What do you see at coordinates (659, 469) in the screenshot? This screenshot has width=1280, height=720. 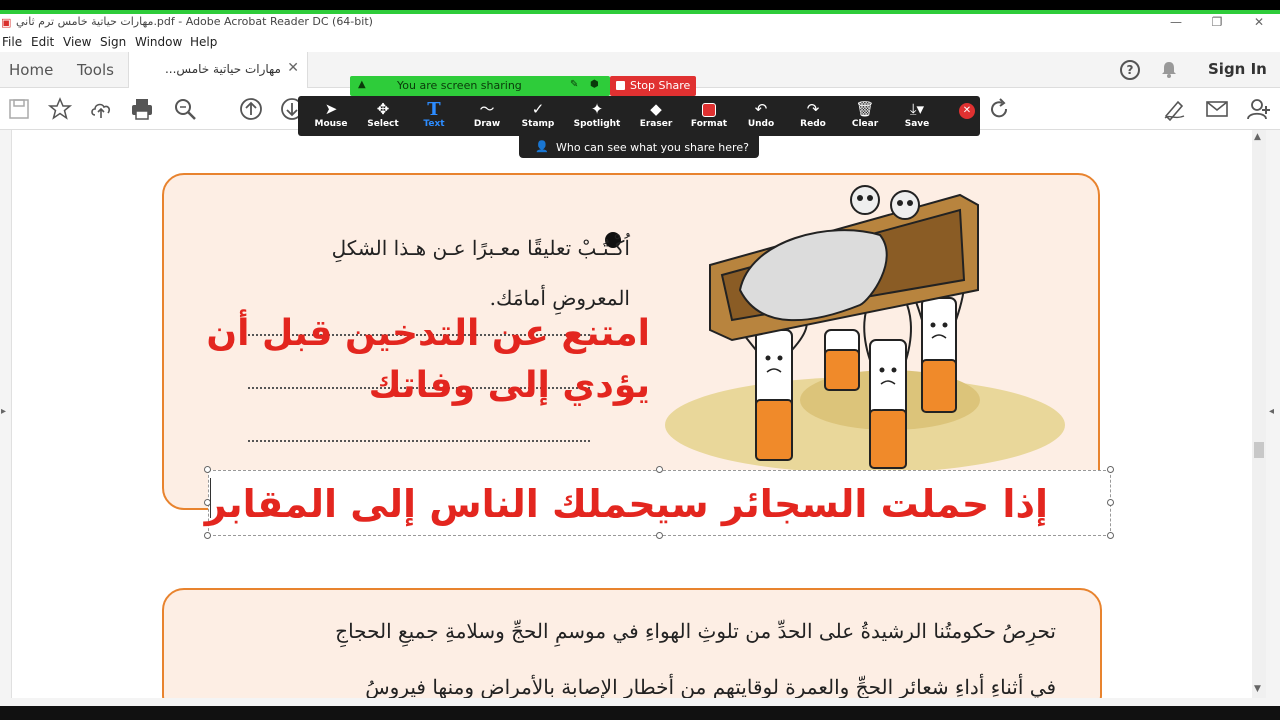 I see `resize-handle-tm` at bounding box center [659, 469].